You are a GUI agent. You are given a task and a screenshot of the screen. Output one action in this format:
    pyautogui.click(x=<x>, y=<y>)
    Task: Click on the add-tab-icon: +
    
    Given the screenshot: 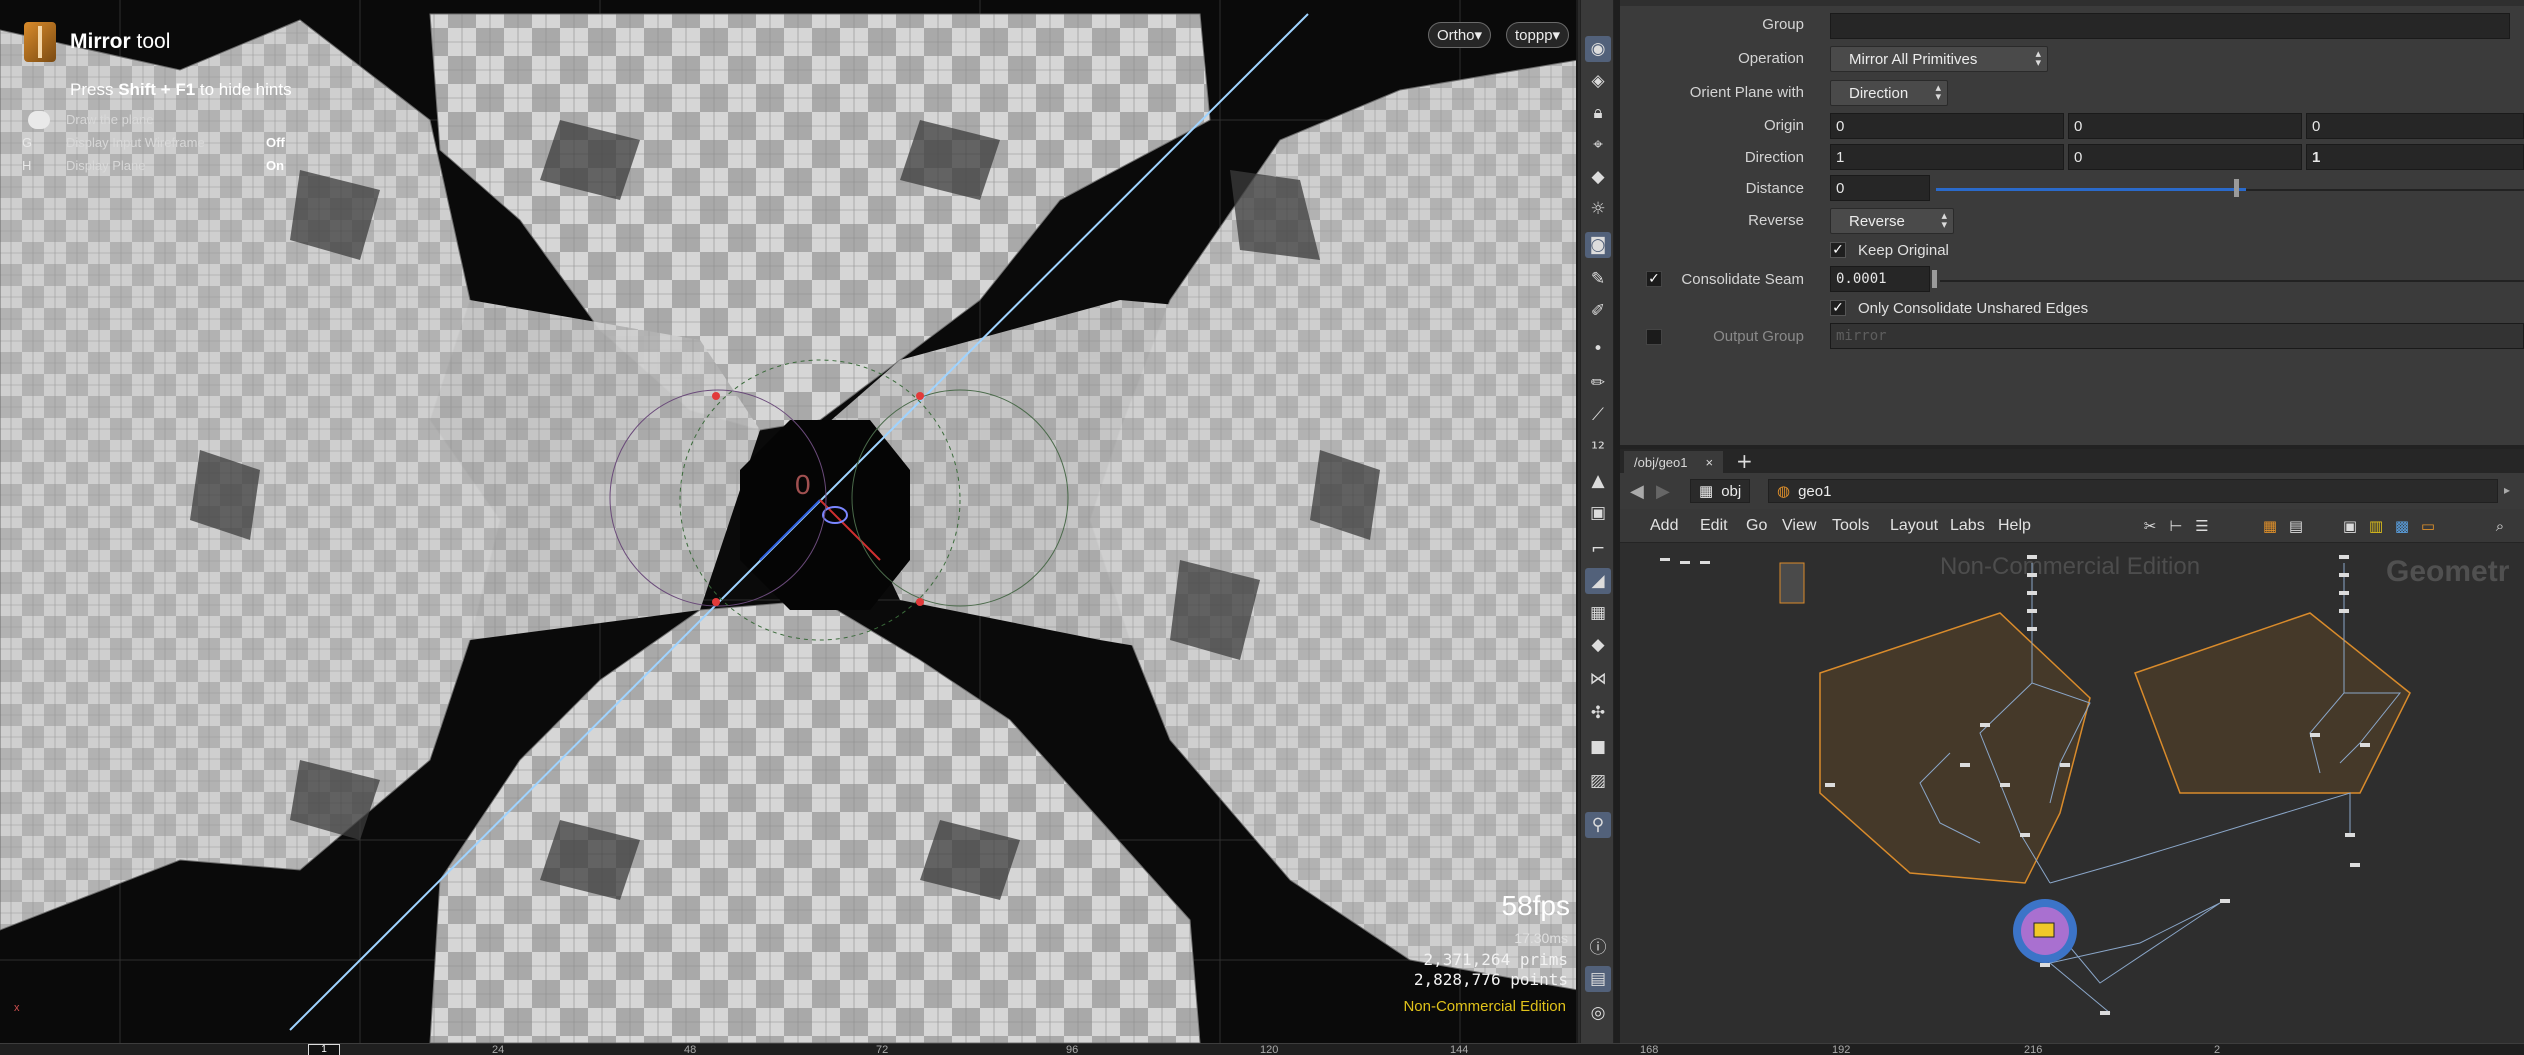 What is the action you would take?
    pyautogui.click(x=1744, y=461)
    